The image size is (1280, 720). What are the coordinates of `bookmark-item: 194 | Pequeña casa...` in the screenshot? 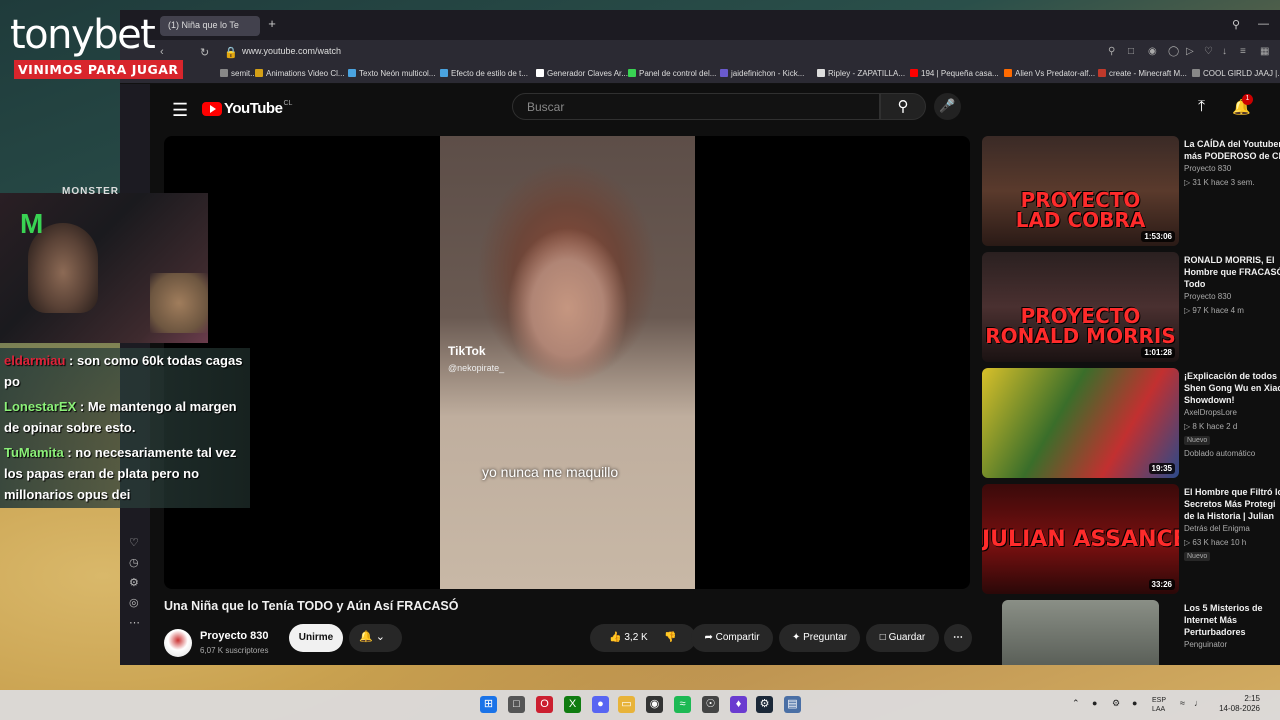 It's located at (954, 73).